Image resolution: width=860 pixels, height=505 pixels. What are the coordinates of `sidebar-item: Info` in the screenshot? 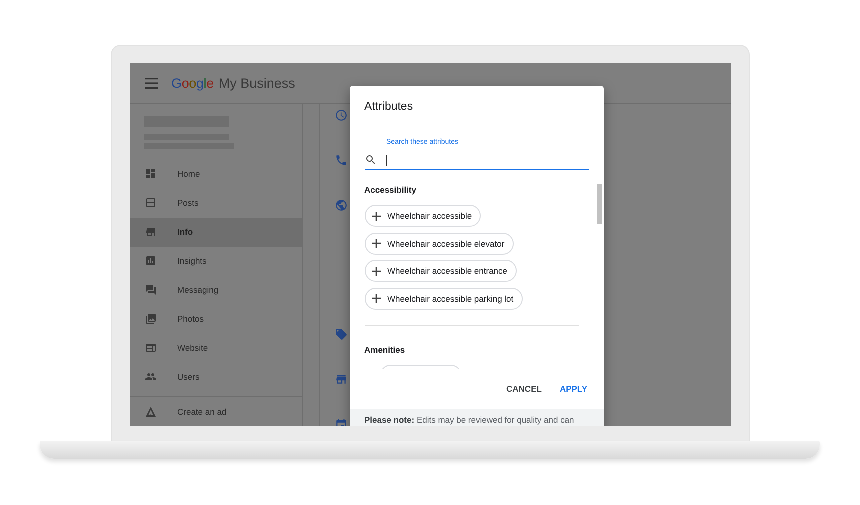 It's located at (216, 232).